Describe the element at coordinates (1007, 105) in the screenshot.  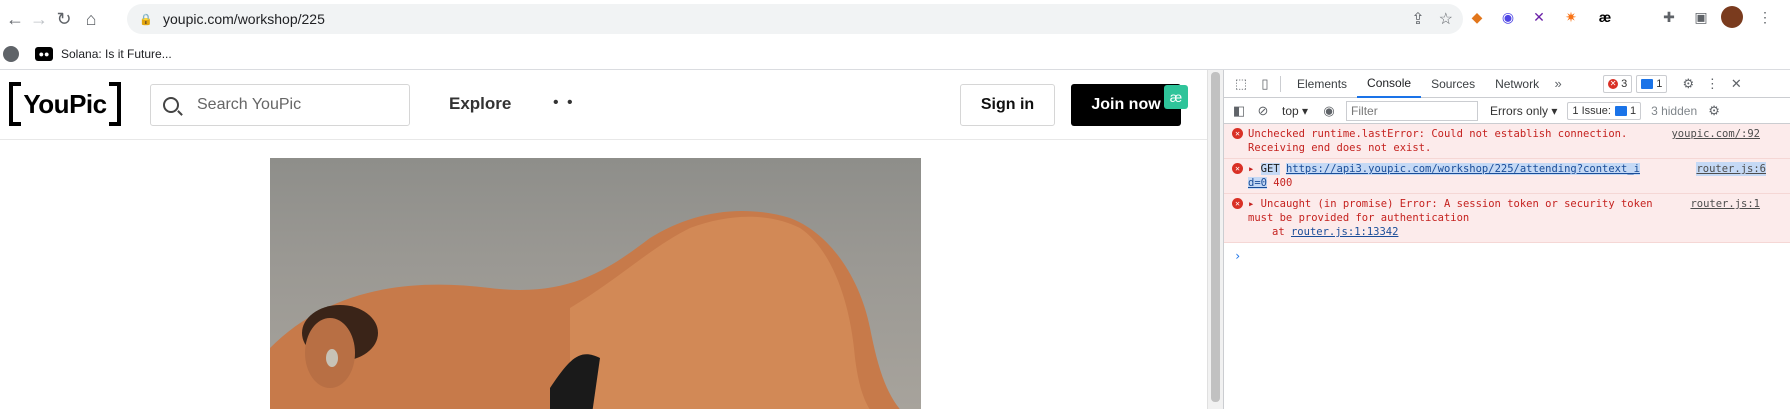
I see `sign-in-button: Sign in` at that location.